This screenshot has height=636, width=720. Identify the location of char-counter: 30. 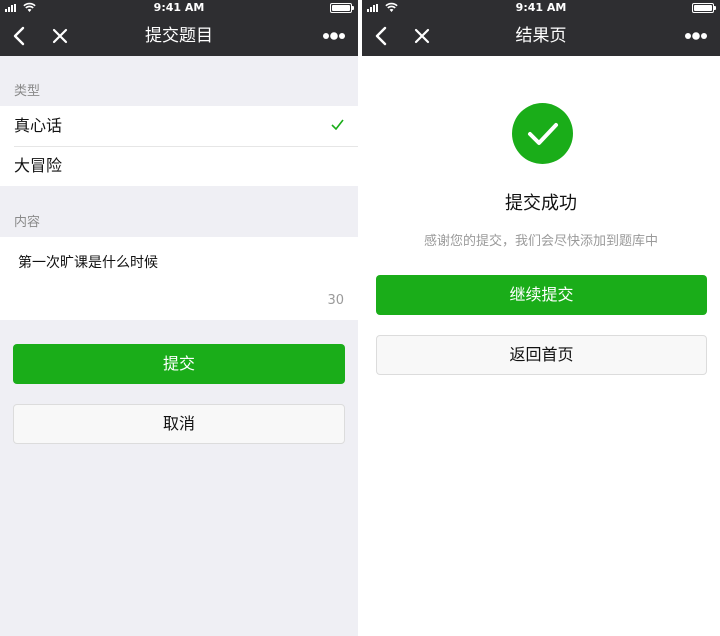
(335, 300).